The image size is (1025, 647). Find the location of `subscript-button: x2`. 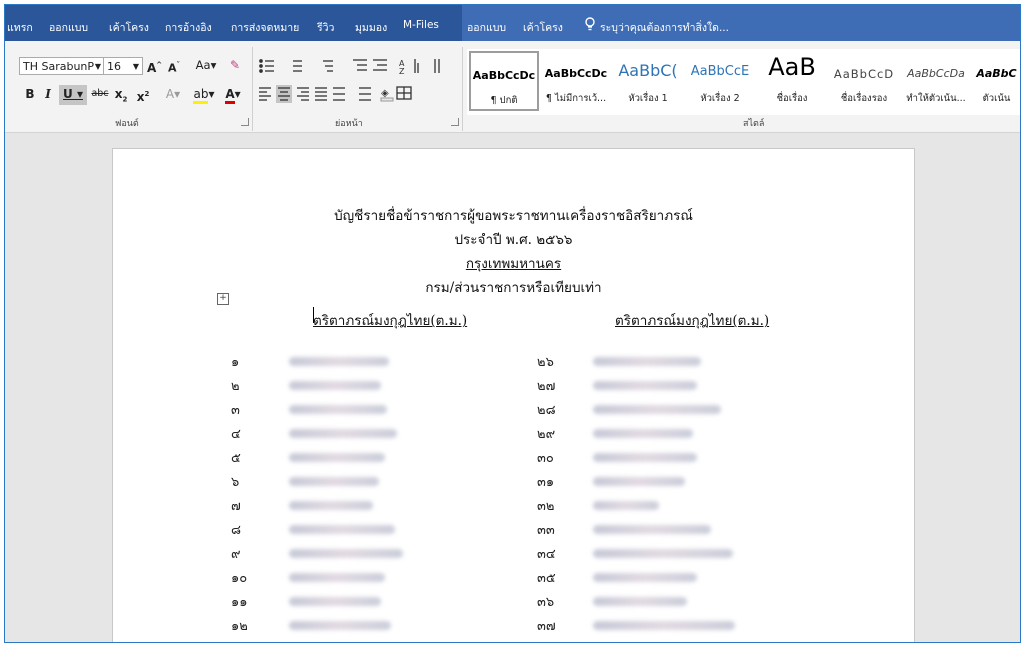

subscript-button: x2 is located at coordinates (121, 95).